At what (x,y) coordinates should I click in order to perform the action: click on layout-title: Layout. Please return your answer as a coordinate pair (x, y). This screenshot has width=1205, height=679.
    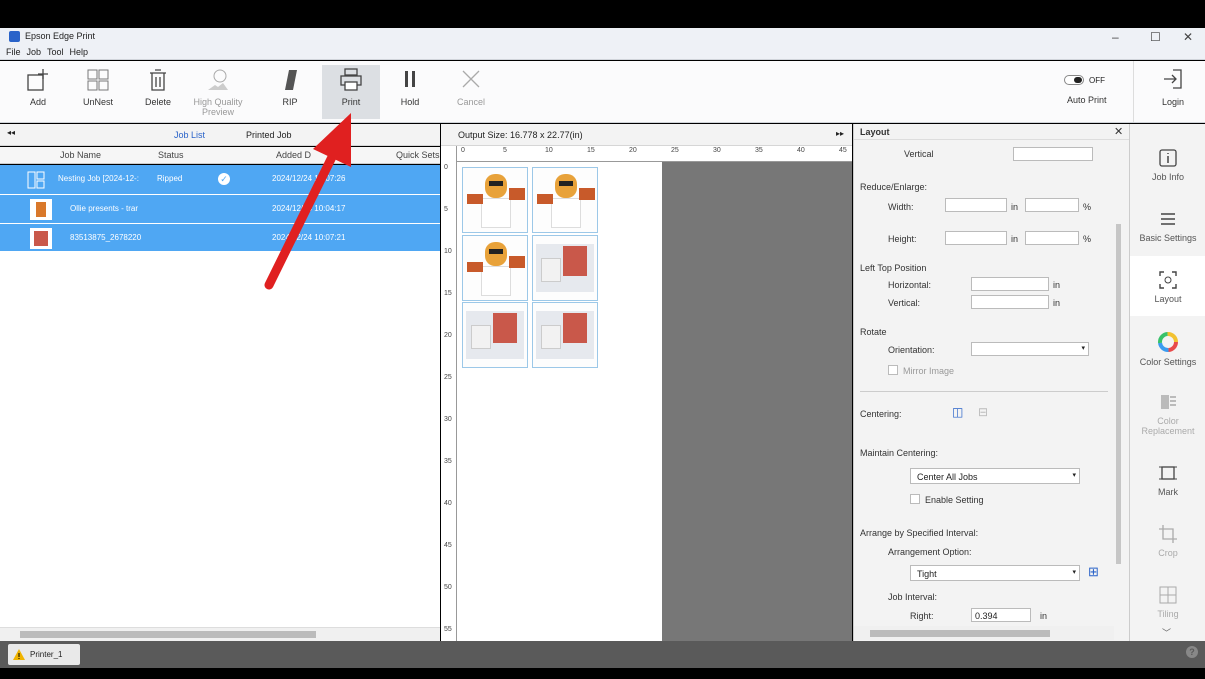
    Looking at the image, I should click on (875, 132).